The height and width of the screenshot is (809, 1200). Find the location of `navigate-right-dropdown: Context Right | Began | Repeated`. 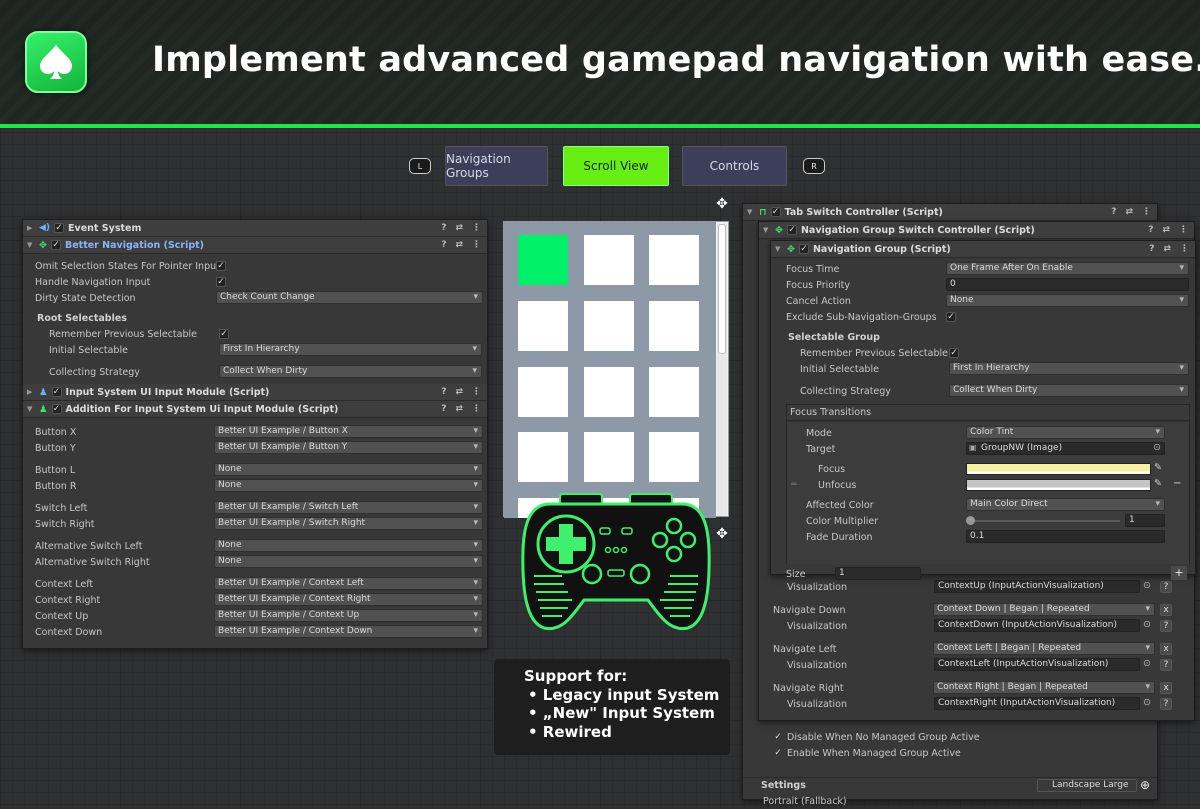

navigate-right-dropdown: Context Right | Began | Repeated is located at coordinates (1044, 687).